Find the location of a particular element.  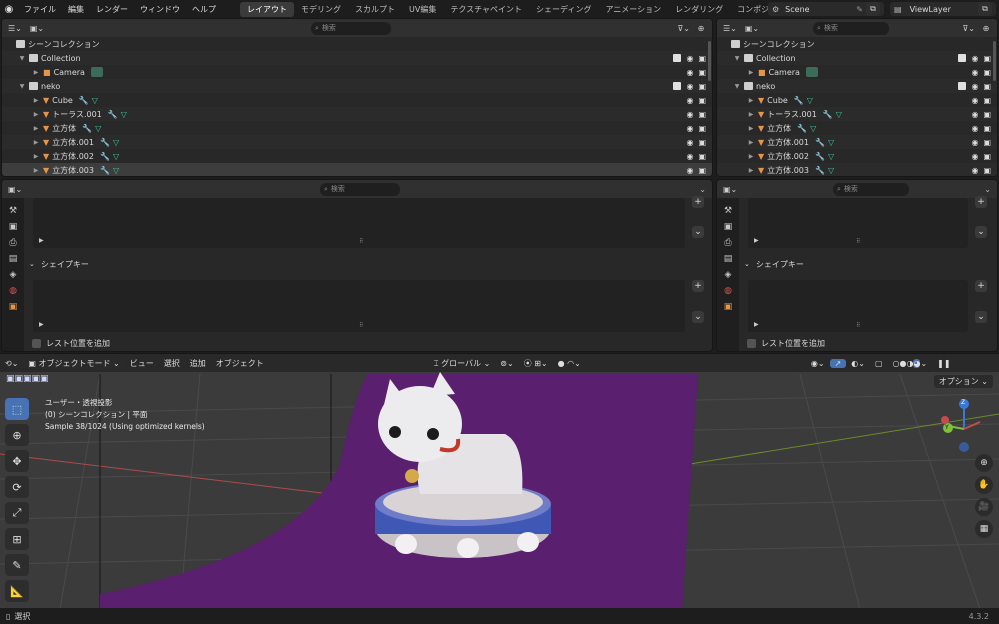

proportional-edit-icon: ● ◠⌄ is located at coordinates (569, 363).